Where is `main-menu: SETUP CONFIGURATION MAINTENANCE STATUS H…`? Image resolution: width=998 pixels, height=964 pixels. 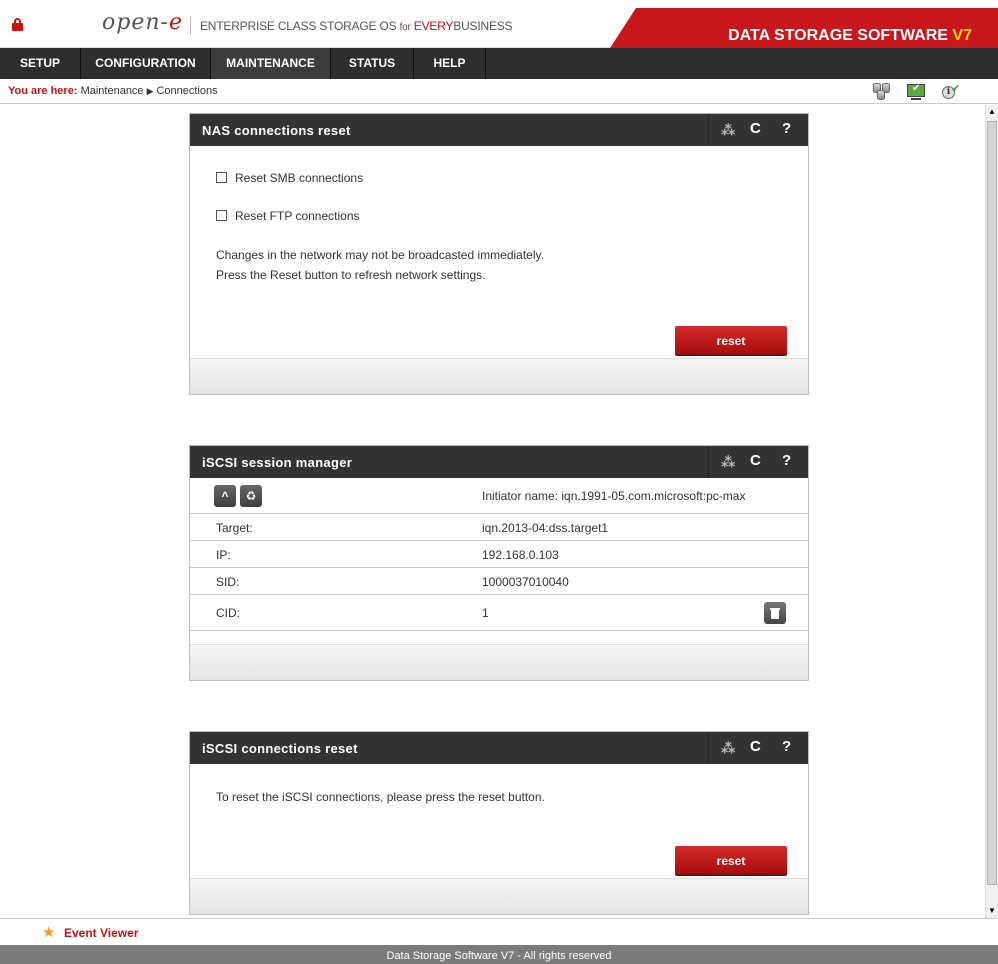 main-menu: SETUP CONFIGURATION MAINTENANCE STATUS H… is located at coordinates (499, 63).